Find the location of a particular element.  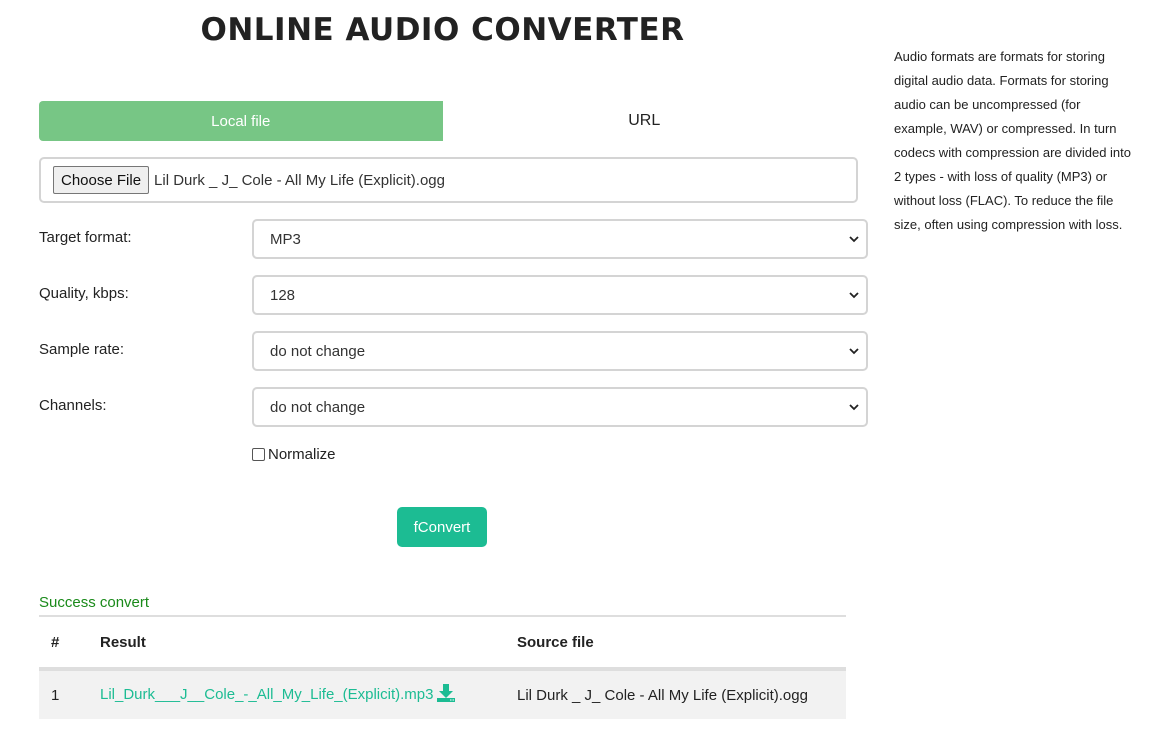

target-format-value: MP3 is located at coordinates (285, 239).